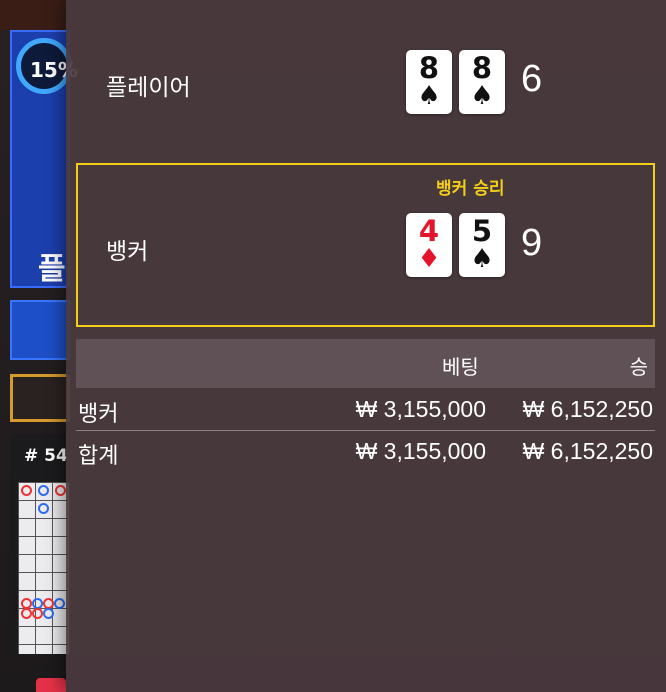  Describe the element at coordinates (587, 409) in the screenshot. I see `bet-row-win: ₩ 6,152,250` at that location.